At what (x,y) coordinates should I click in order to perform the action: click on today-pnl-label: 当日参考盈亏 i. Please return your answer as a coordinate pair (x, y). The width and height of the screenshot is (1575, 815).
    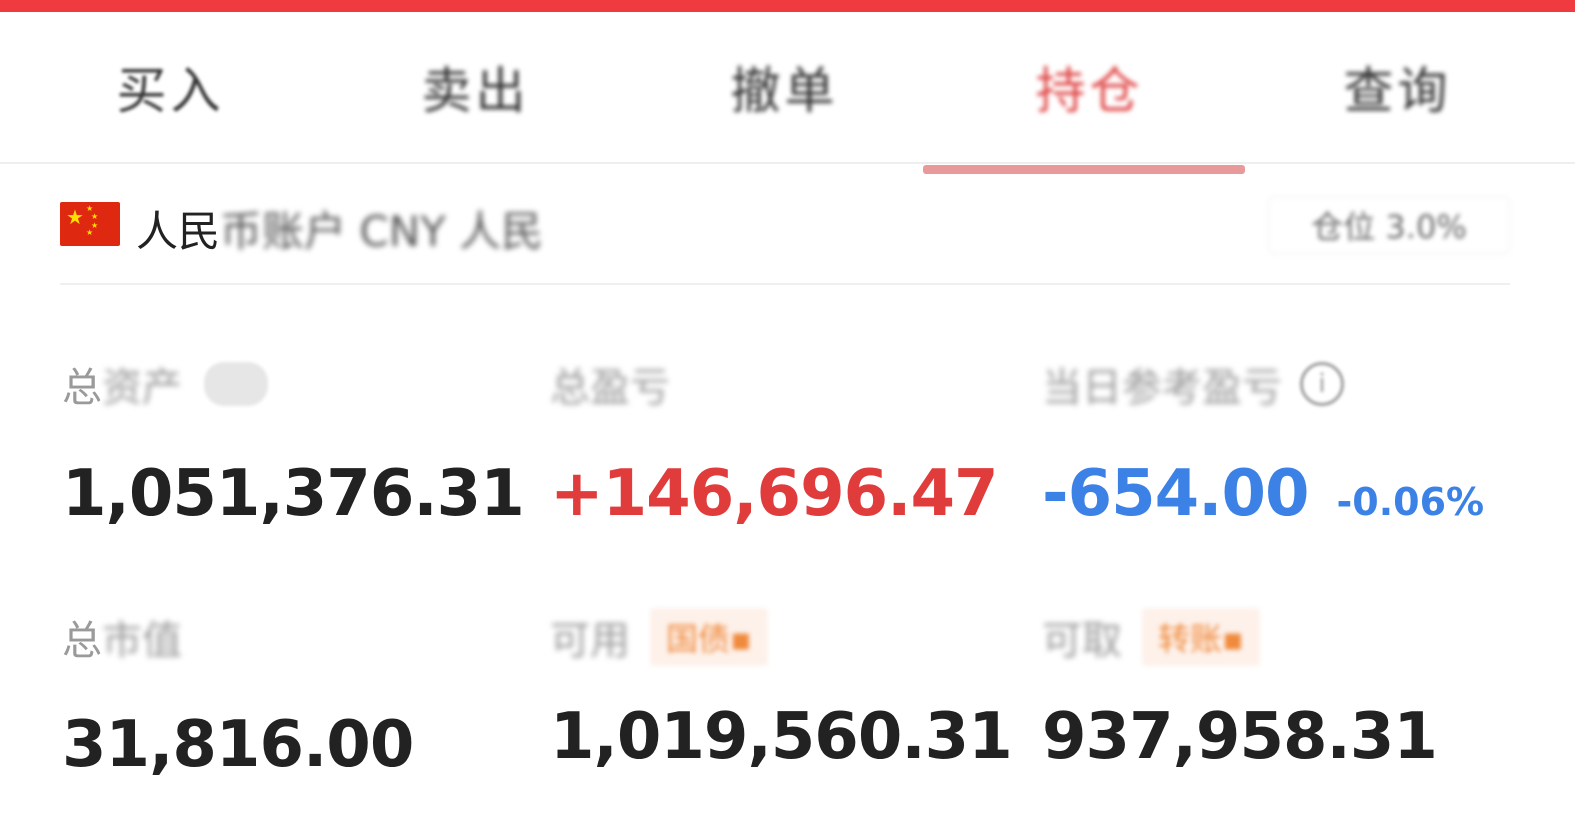
    Looking at the image, I should click on (1263, 384).